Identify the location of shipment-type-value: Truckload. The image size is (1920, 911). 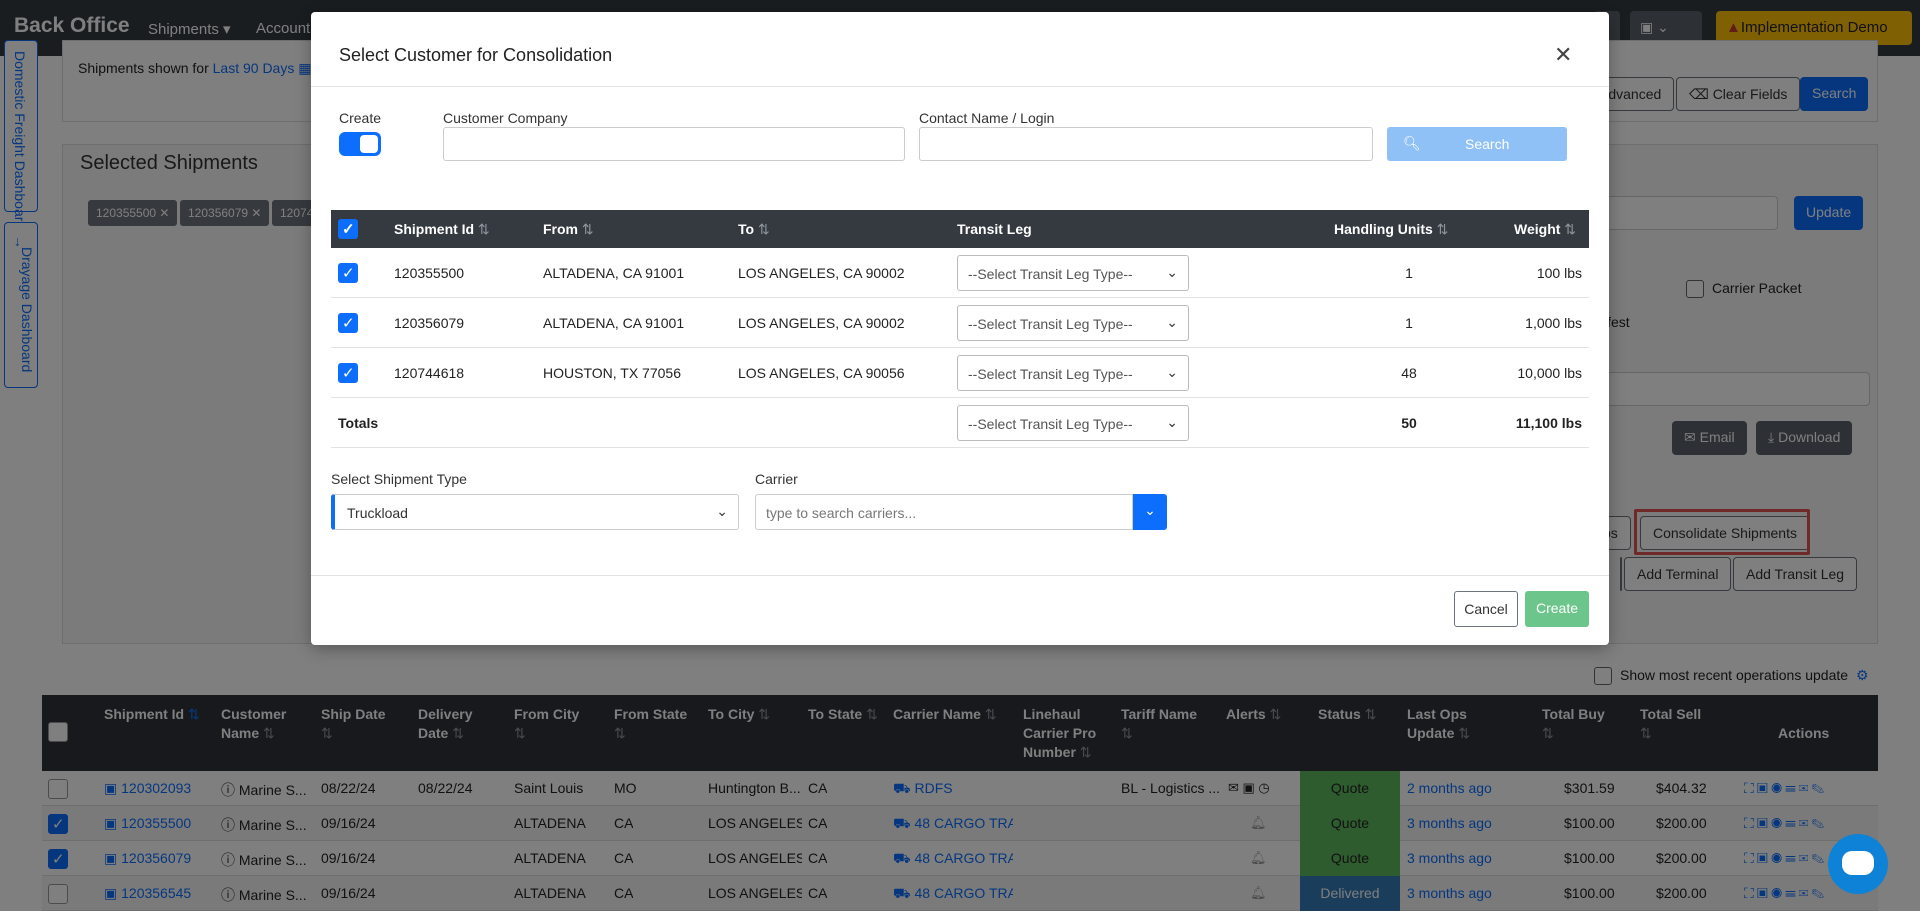
(377, 513).